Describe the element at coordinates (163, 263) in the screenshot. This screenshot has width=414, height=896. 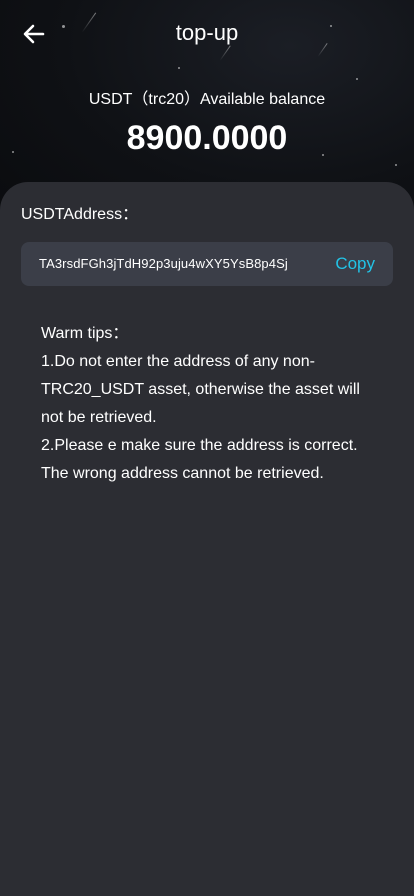
I see `wallet-address: TA3rsdFGh3jTdH92p3uju4wXY5YsB8p4Sj` at that location.